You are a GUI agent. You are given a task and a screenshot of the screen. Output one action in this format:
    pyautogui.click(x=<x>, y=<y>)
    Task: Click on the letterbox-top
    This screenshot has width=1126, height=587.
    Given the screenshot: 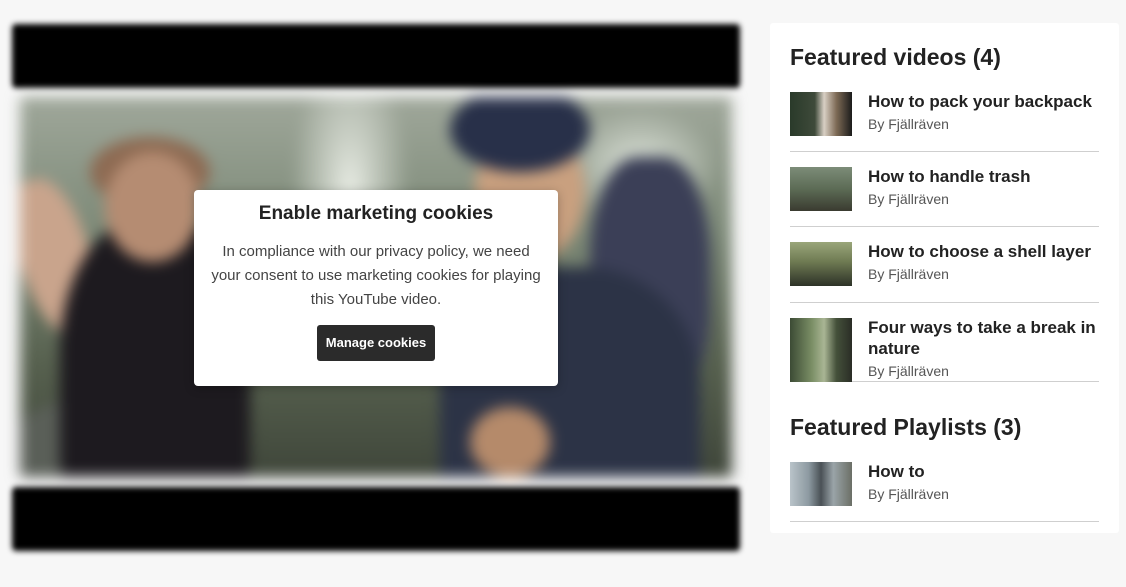 What is the action you would take?
    pyautogui.click(x=376, y=56)
    